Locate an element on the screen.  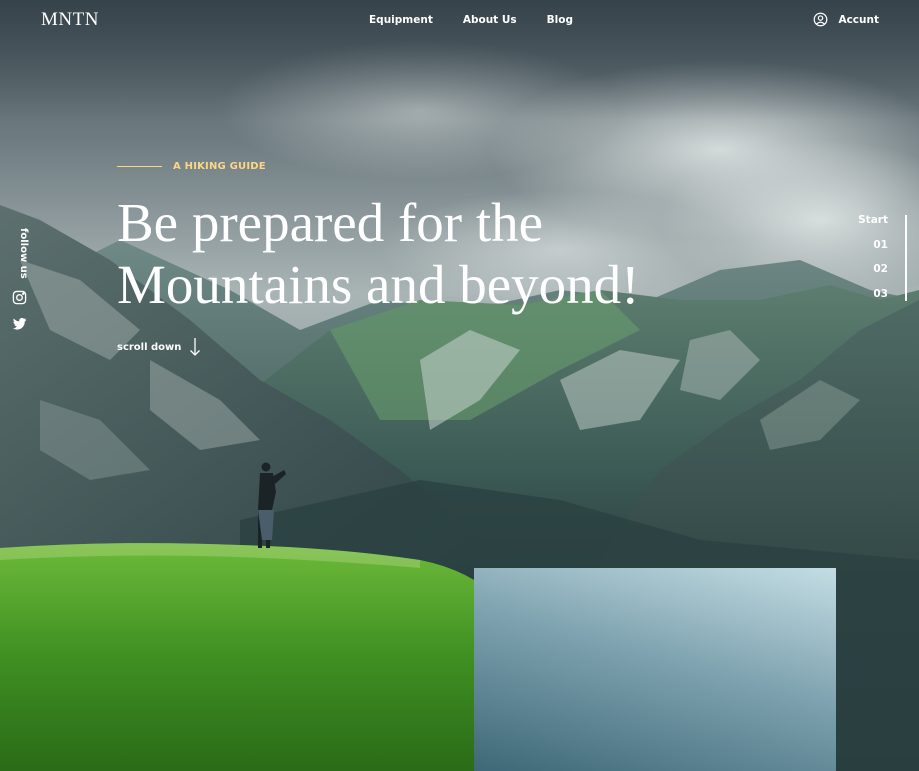
eyebrow-line is located at coordinates (139, 166).